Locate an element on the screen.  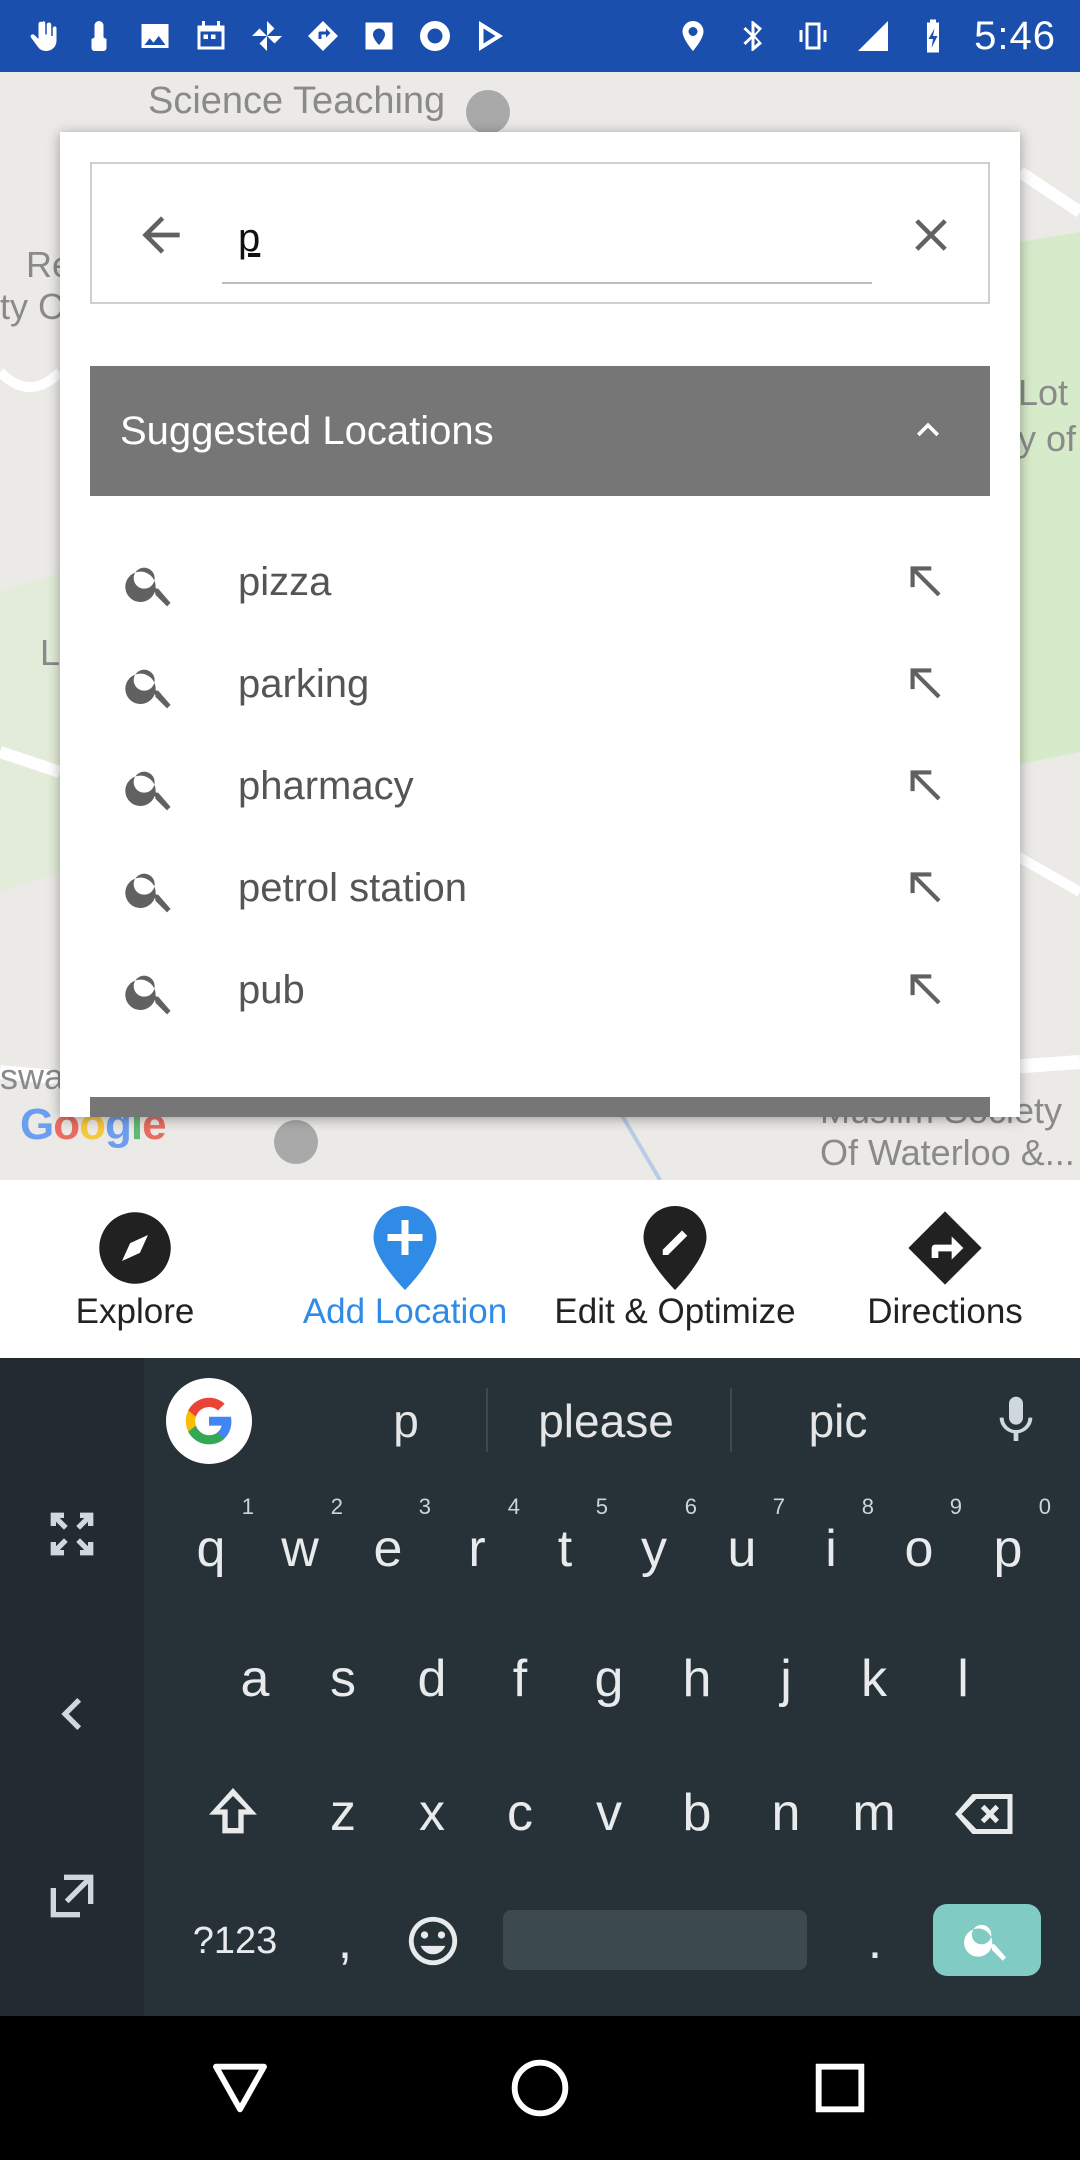
backspace-key is located at coordinates (985, 1813).